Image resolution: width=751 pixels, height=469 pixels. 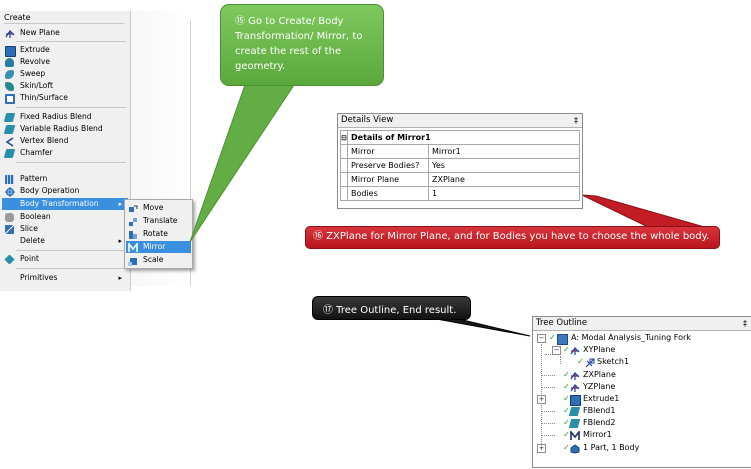 I want to click on details-row-bodies: Bodies 1, so click(x=460, y=193).